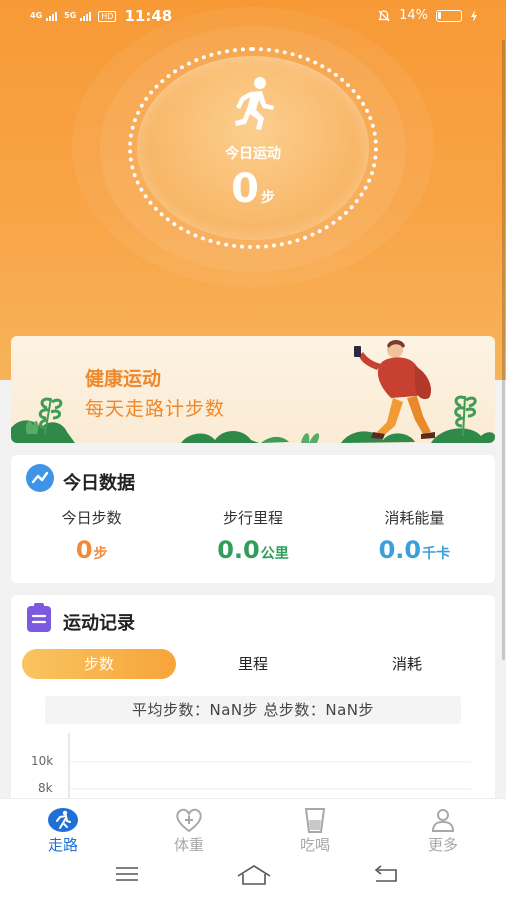 This screenshot has height=900, width=506. I want to click on y-tick-10k: 10k, so click(42, 761).